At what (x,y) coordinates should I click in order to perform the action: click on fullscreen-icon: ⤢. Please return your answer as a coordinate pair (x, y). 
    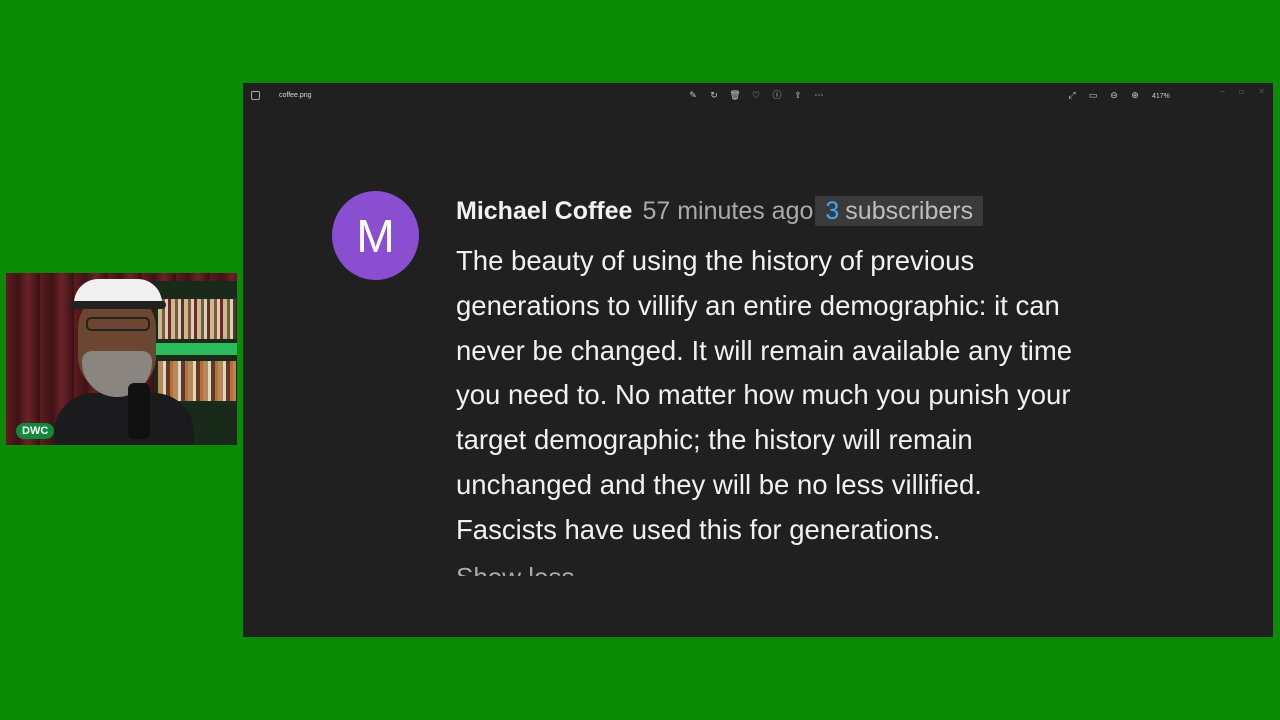
    Looking at the image, I should click on (1072, 96).